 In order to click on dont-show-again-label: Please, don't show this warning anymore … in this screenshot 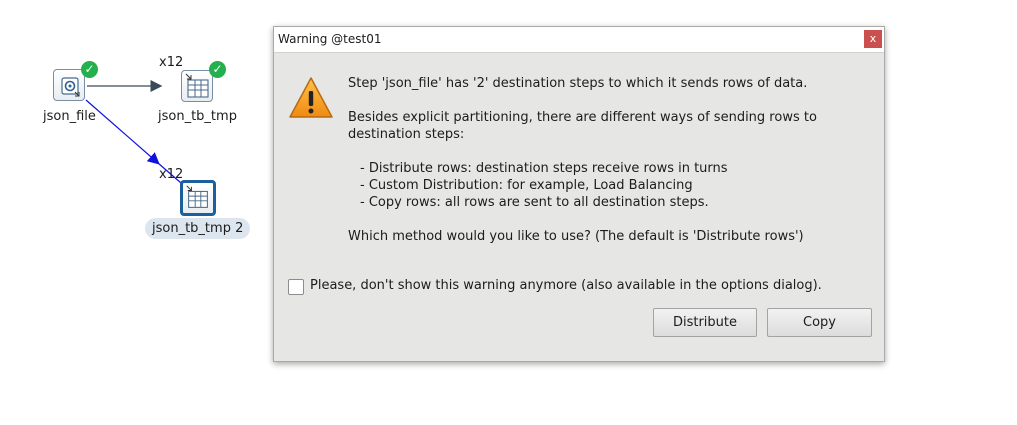, I will do `click(566, 285)`.